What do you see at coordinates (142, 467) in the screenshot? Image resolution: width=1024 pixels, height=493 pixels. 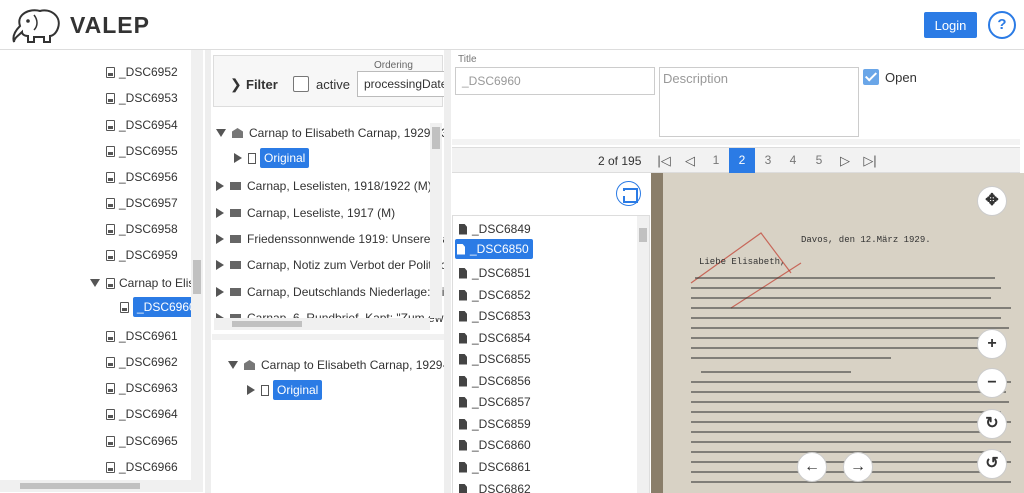 I see `tree-item: _DSC6966` at bounding box center [142, 467].